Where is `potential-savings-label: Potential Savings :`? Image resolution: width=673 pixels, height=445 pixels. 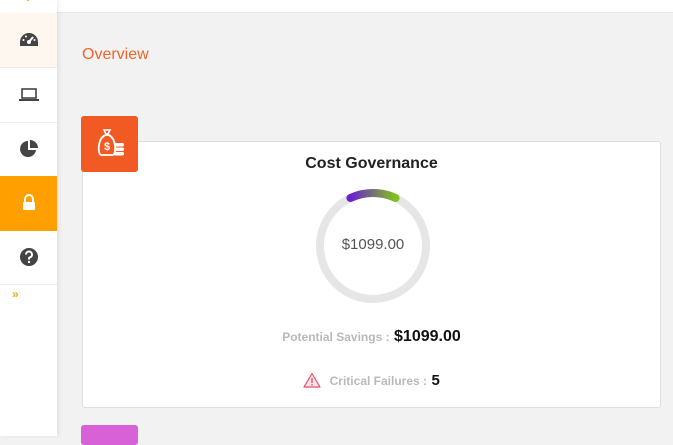
potential-savings-label: Potential Savings : is located at coordinates (336, 337).